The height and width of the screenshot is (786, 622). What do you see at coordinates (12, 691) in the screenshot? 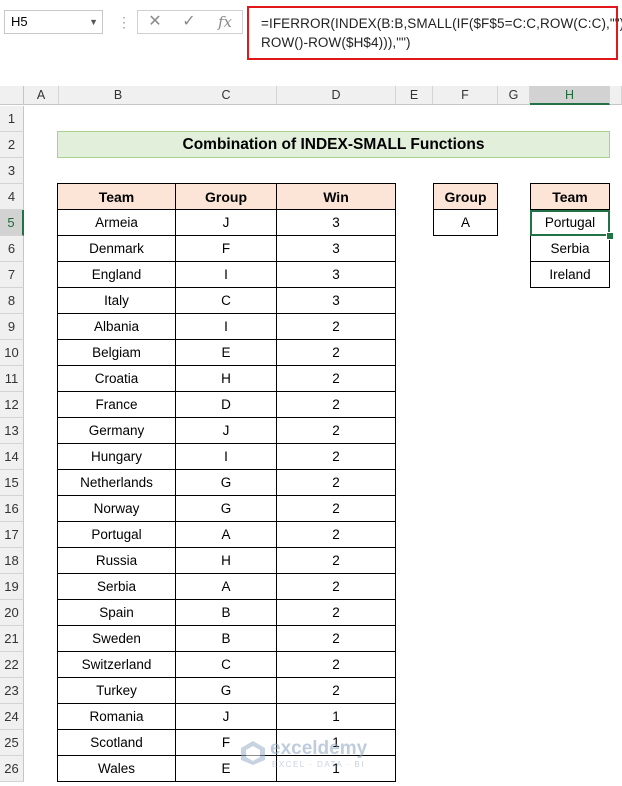
I see `row-header-23: 23` at bounding box center [12, 691].